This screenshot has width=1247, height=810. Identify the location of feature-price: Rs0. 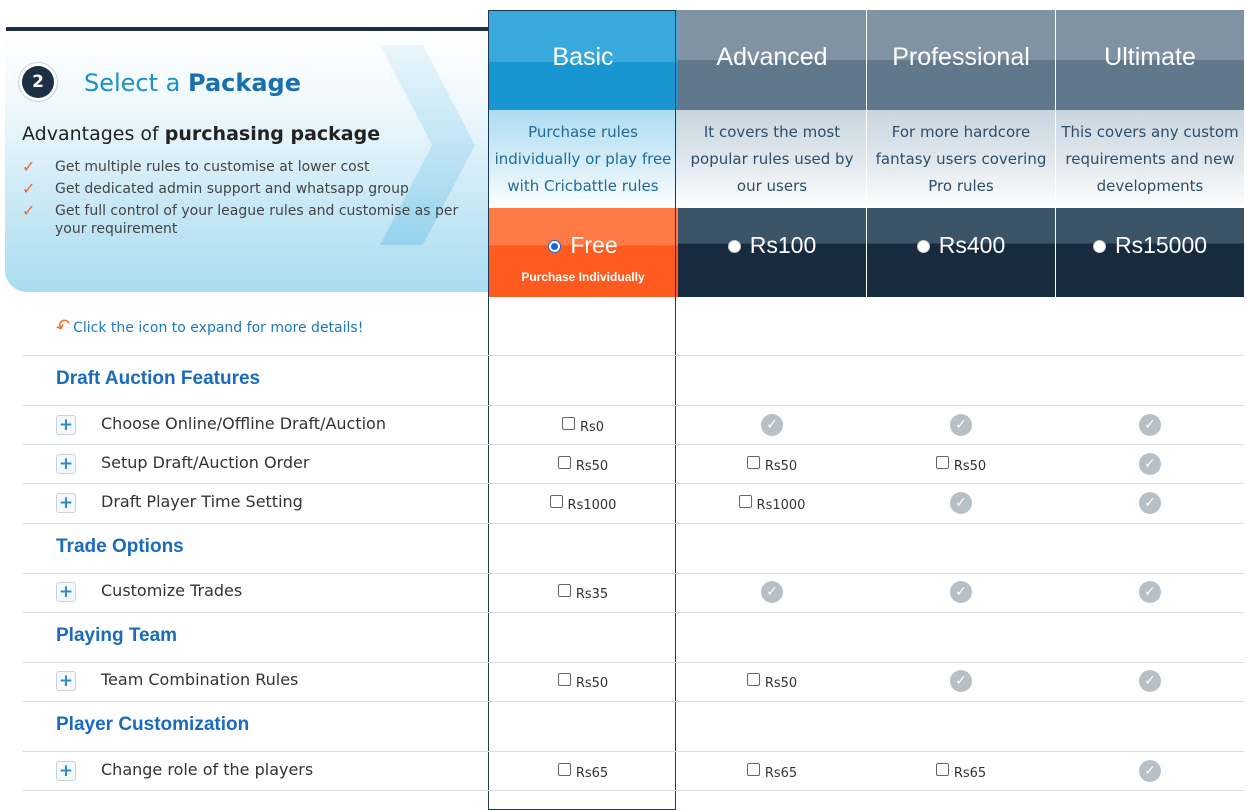
(592, 427).